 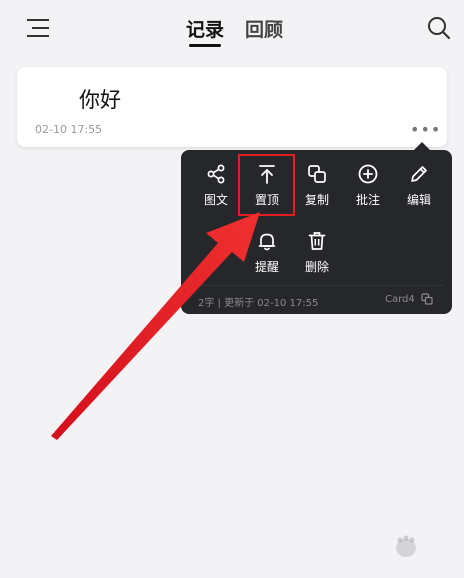 I want to click on card-switch-icon, so click(x=427, y=299).